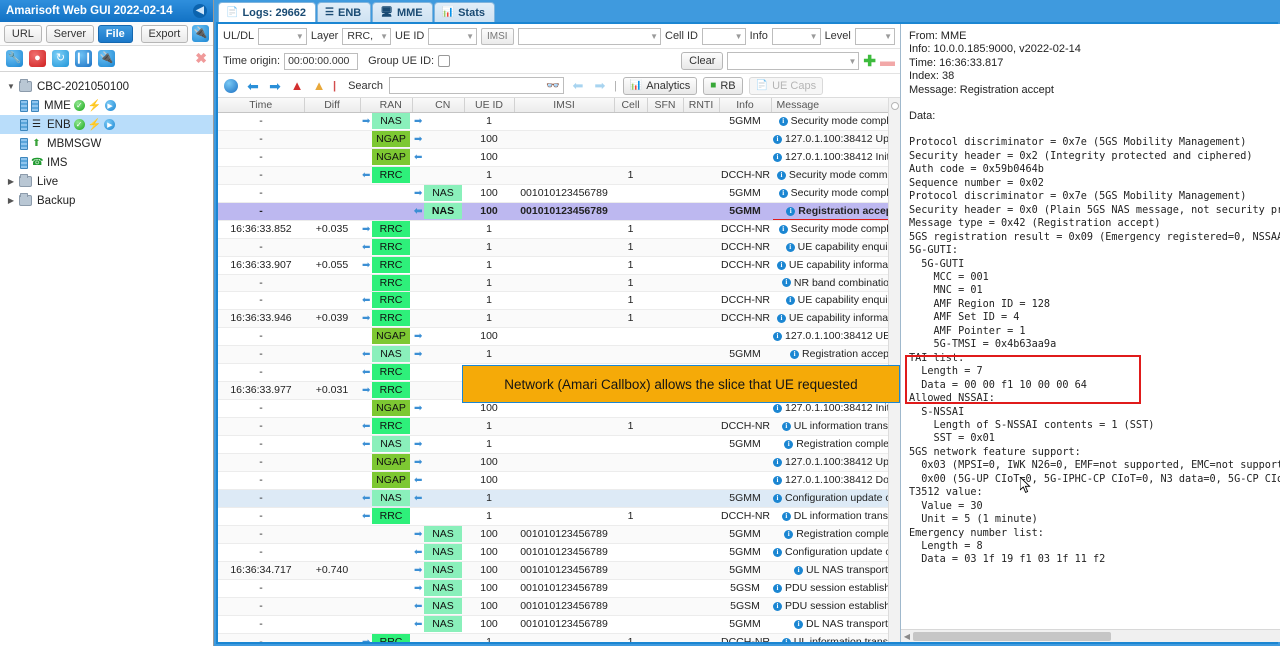 Image resolution: width=1280 pixels, height=646 pixels. Describe the element at coordinates (559, 444) in the screenshot. I see `table-row: - ⬅ NAS ➡ 1 5GMM i Registration complete` at that location.